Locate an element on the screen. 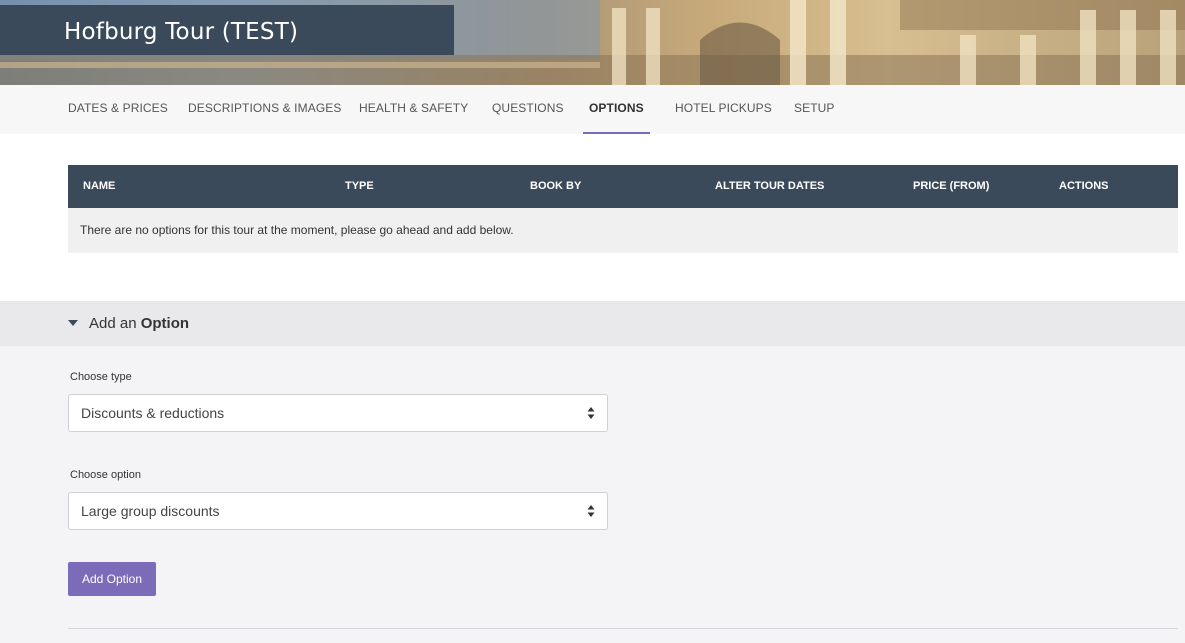 Image resolution: width=1185 pixels, height=643 pixels. choose-option-select: Large group discounts is located at coordinates (338, 511).